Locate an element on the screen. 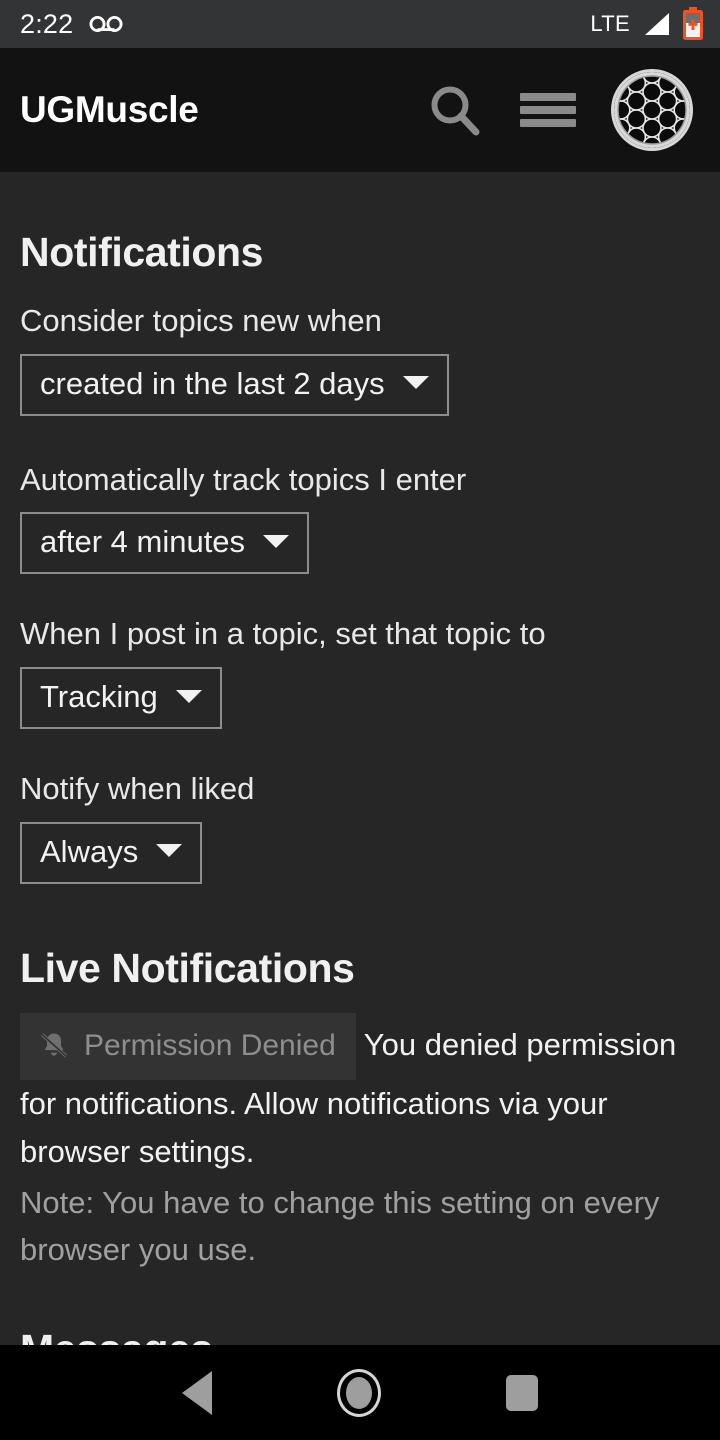  app-bar-actions is located at coordinates (564, 110).